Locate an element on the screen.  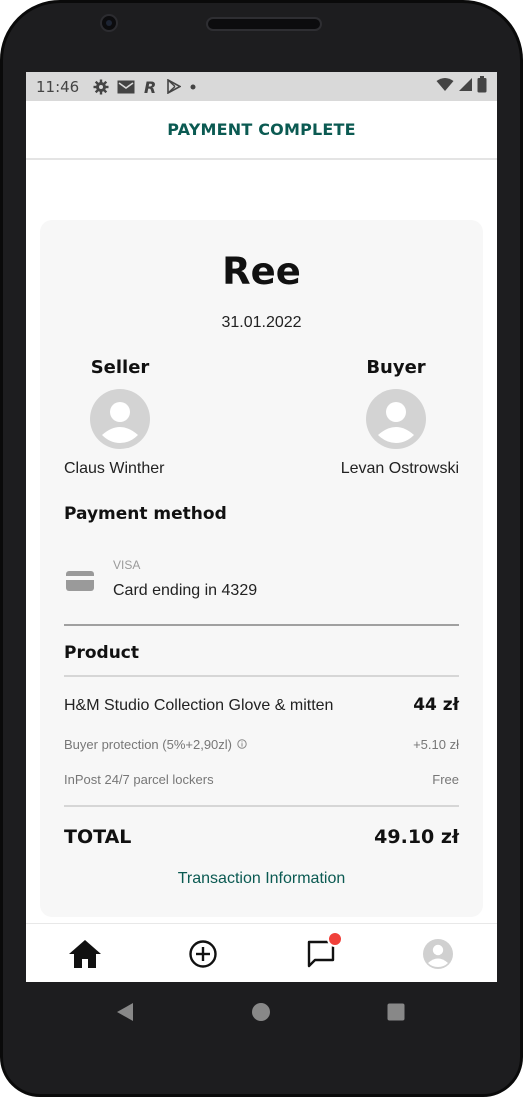
app-bar: PAYMENT COMPLETE is located at coordinates (261, 130).